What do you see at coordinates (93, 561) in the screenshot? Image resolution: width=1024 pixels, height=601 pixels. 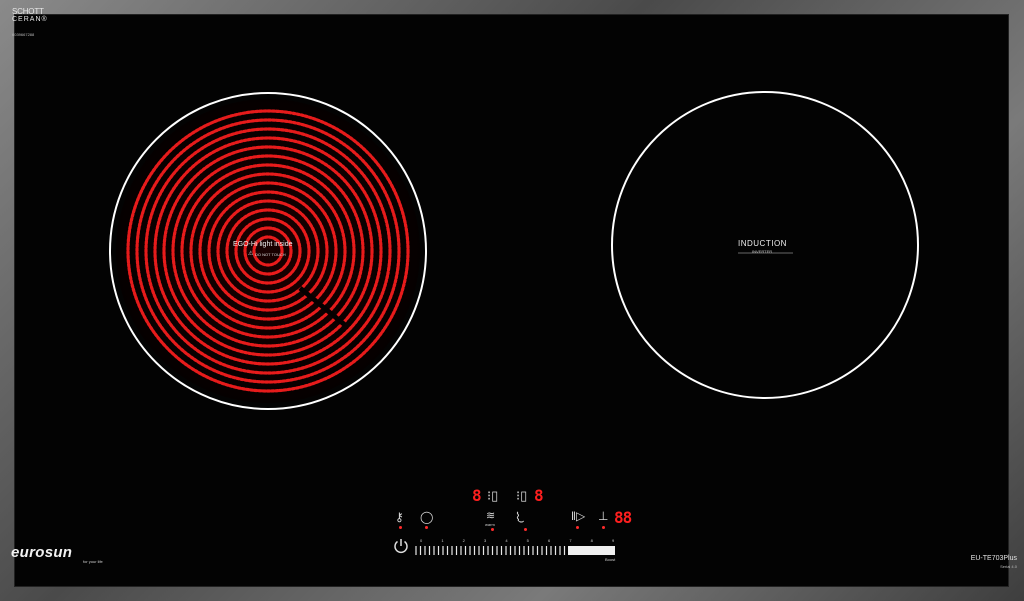 I see `eurosun-tagline: for your life` at bounding box center [93, 561].